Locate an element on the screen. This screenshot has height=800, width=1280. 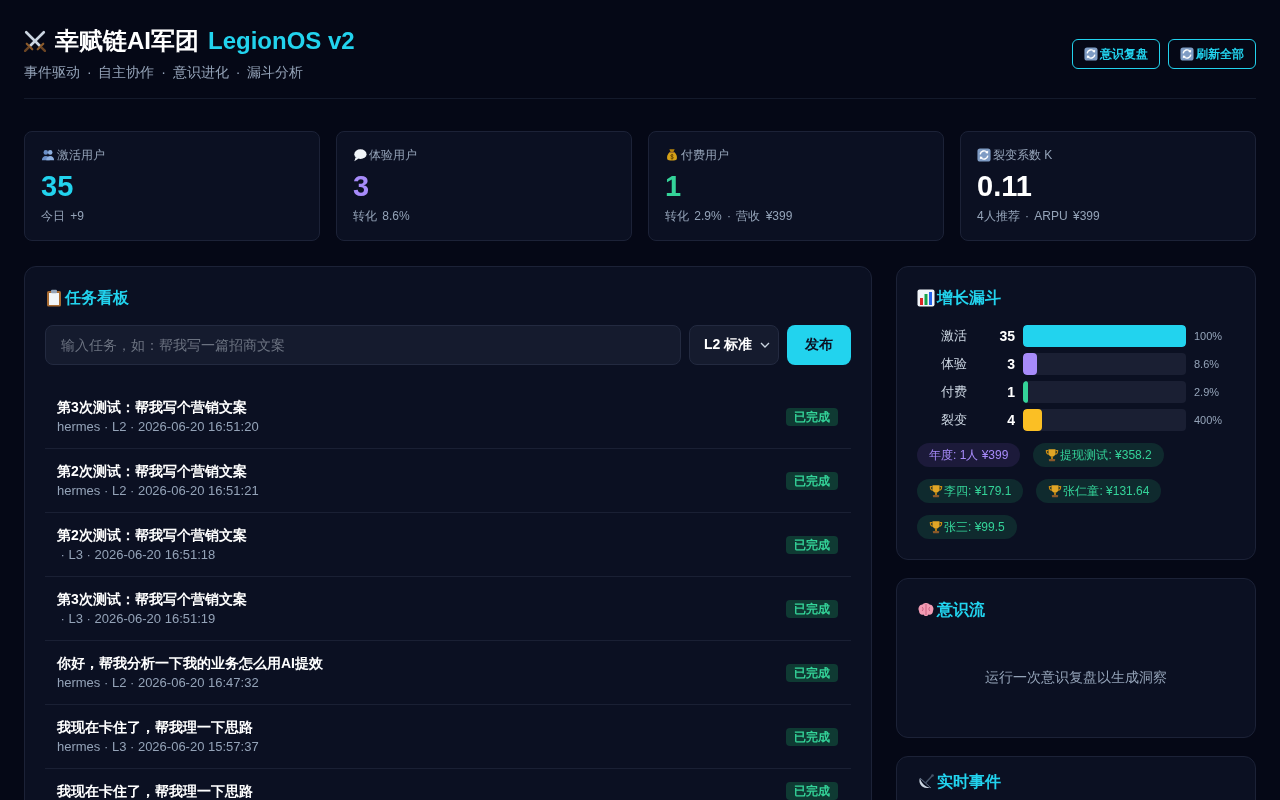
stat-value: 35 is located at coordinates (58, 186).